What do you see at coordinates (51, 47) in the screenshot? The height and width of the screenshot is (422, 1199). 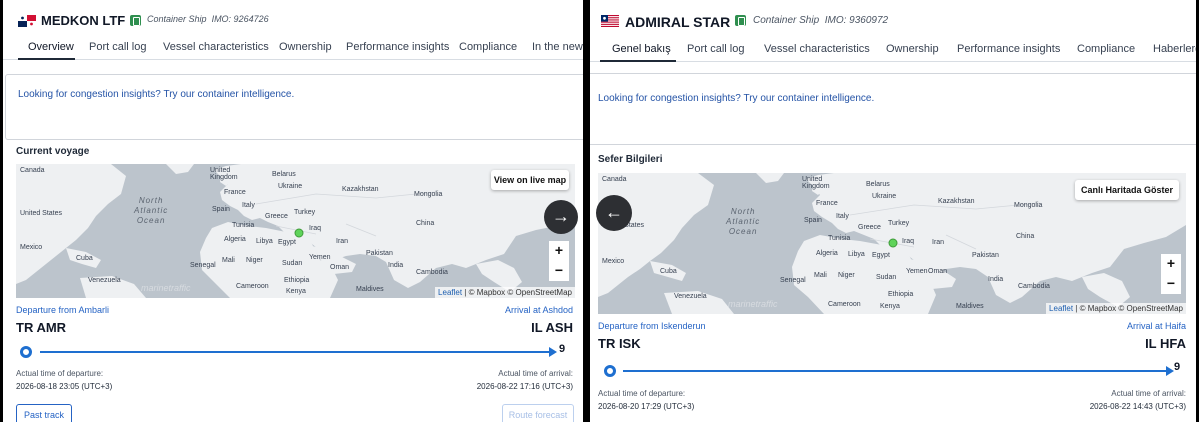 I see `tab-overview: Overview` at bounding box center [51, 47].